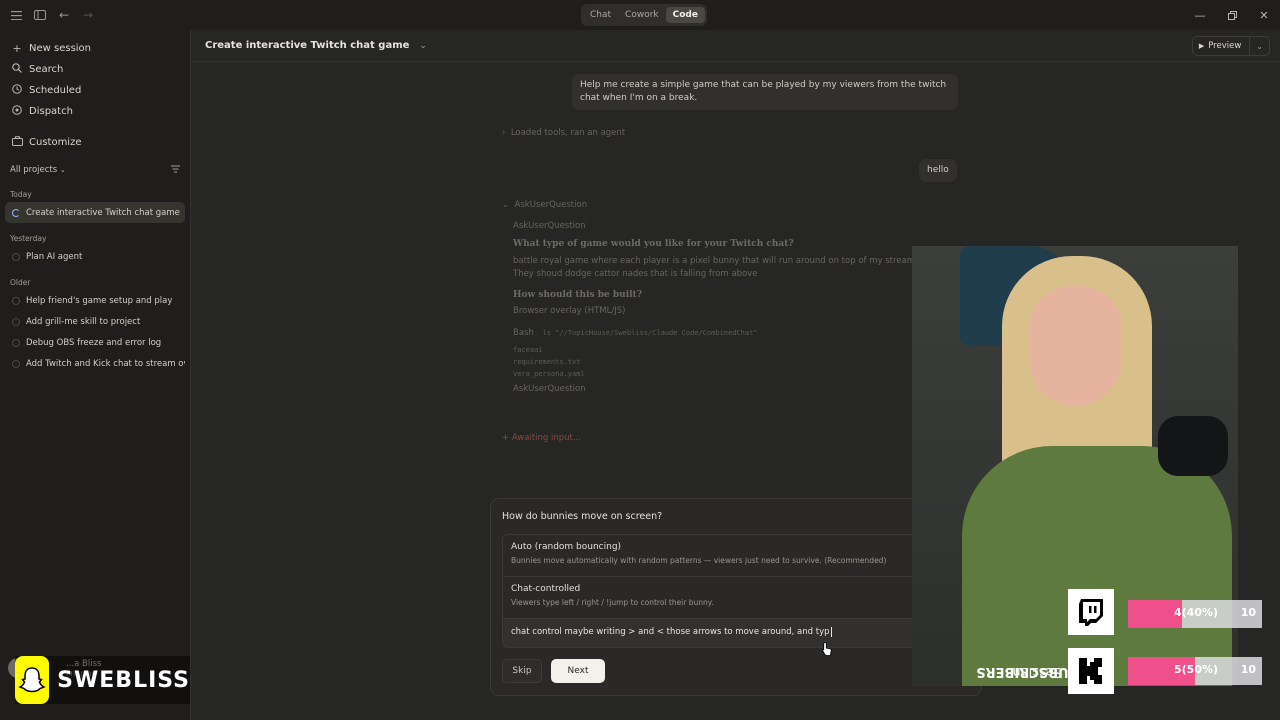 Image resolution: width=1280 pixels, height=720 pixels. Describe the element at coordinates (17, 90) in the screenshot. I see `clock-icon` at that location.